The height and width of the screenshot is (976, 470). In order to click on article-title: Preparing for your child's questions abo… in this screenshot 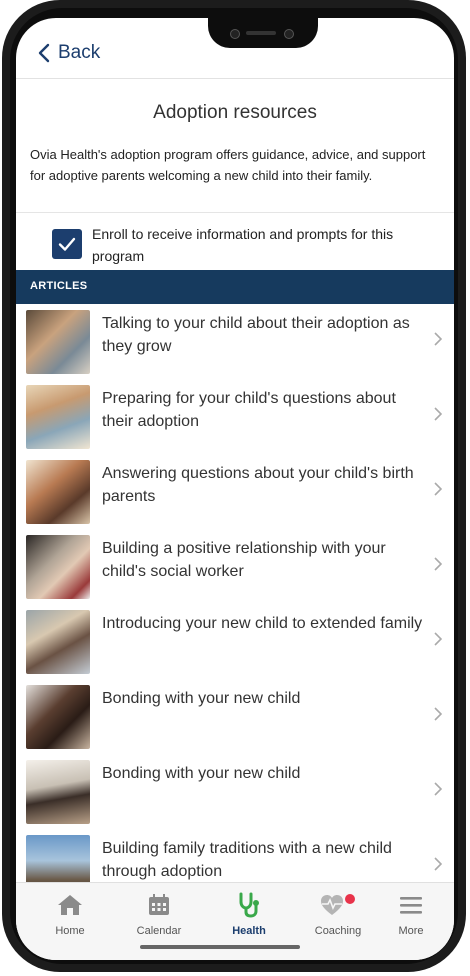, I will do `click(249, 410)`.